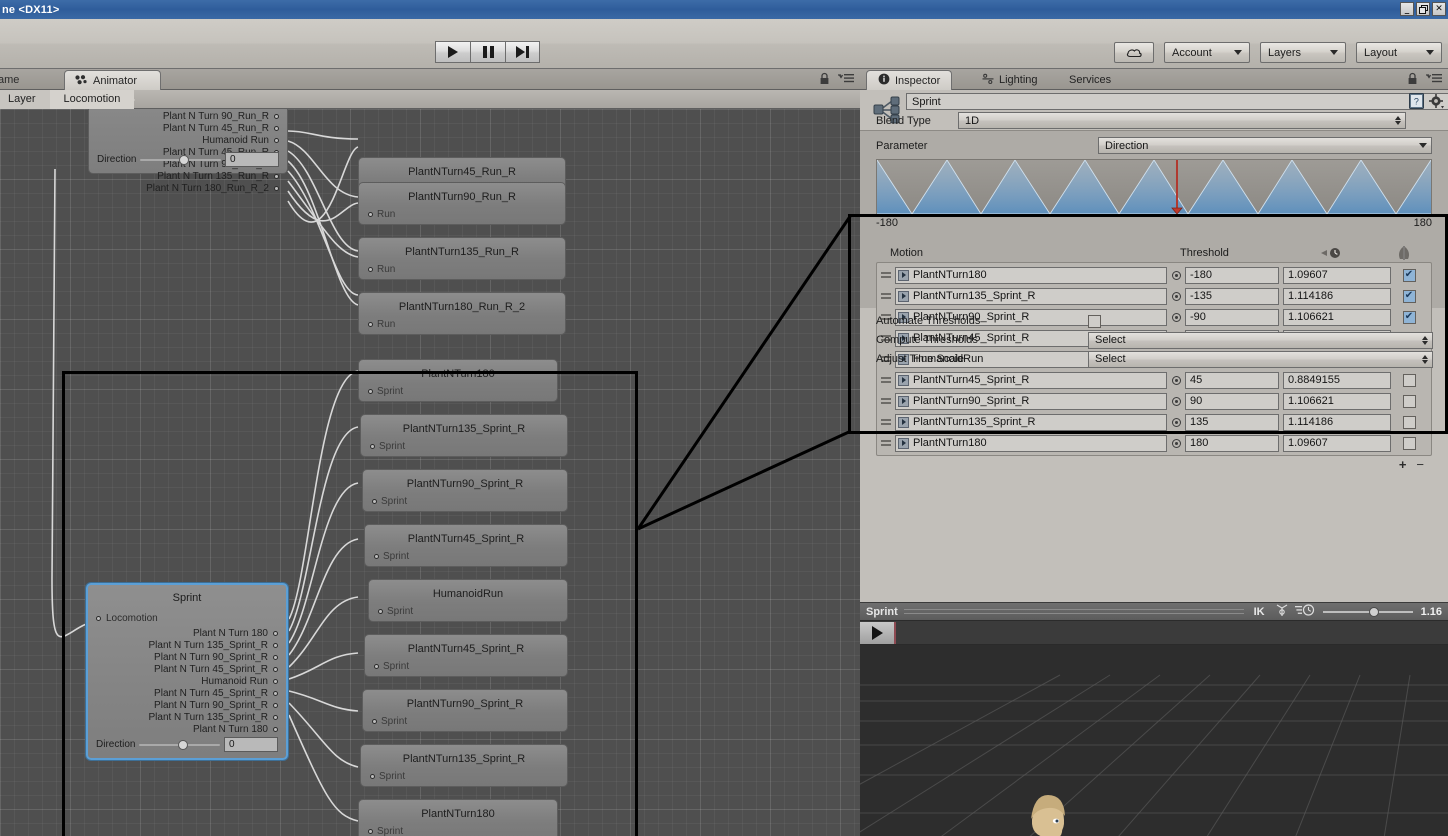 The height and width of the screenshot is (836, 1448). What do you see at coordinates (1423, 9) in the screenshot?
I see `maximize-button` at bounding box center [1423, 9].